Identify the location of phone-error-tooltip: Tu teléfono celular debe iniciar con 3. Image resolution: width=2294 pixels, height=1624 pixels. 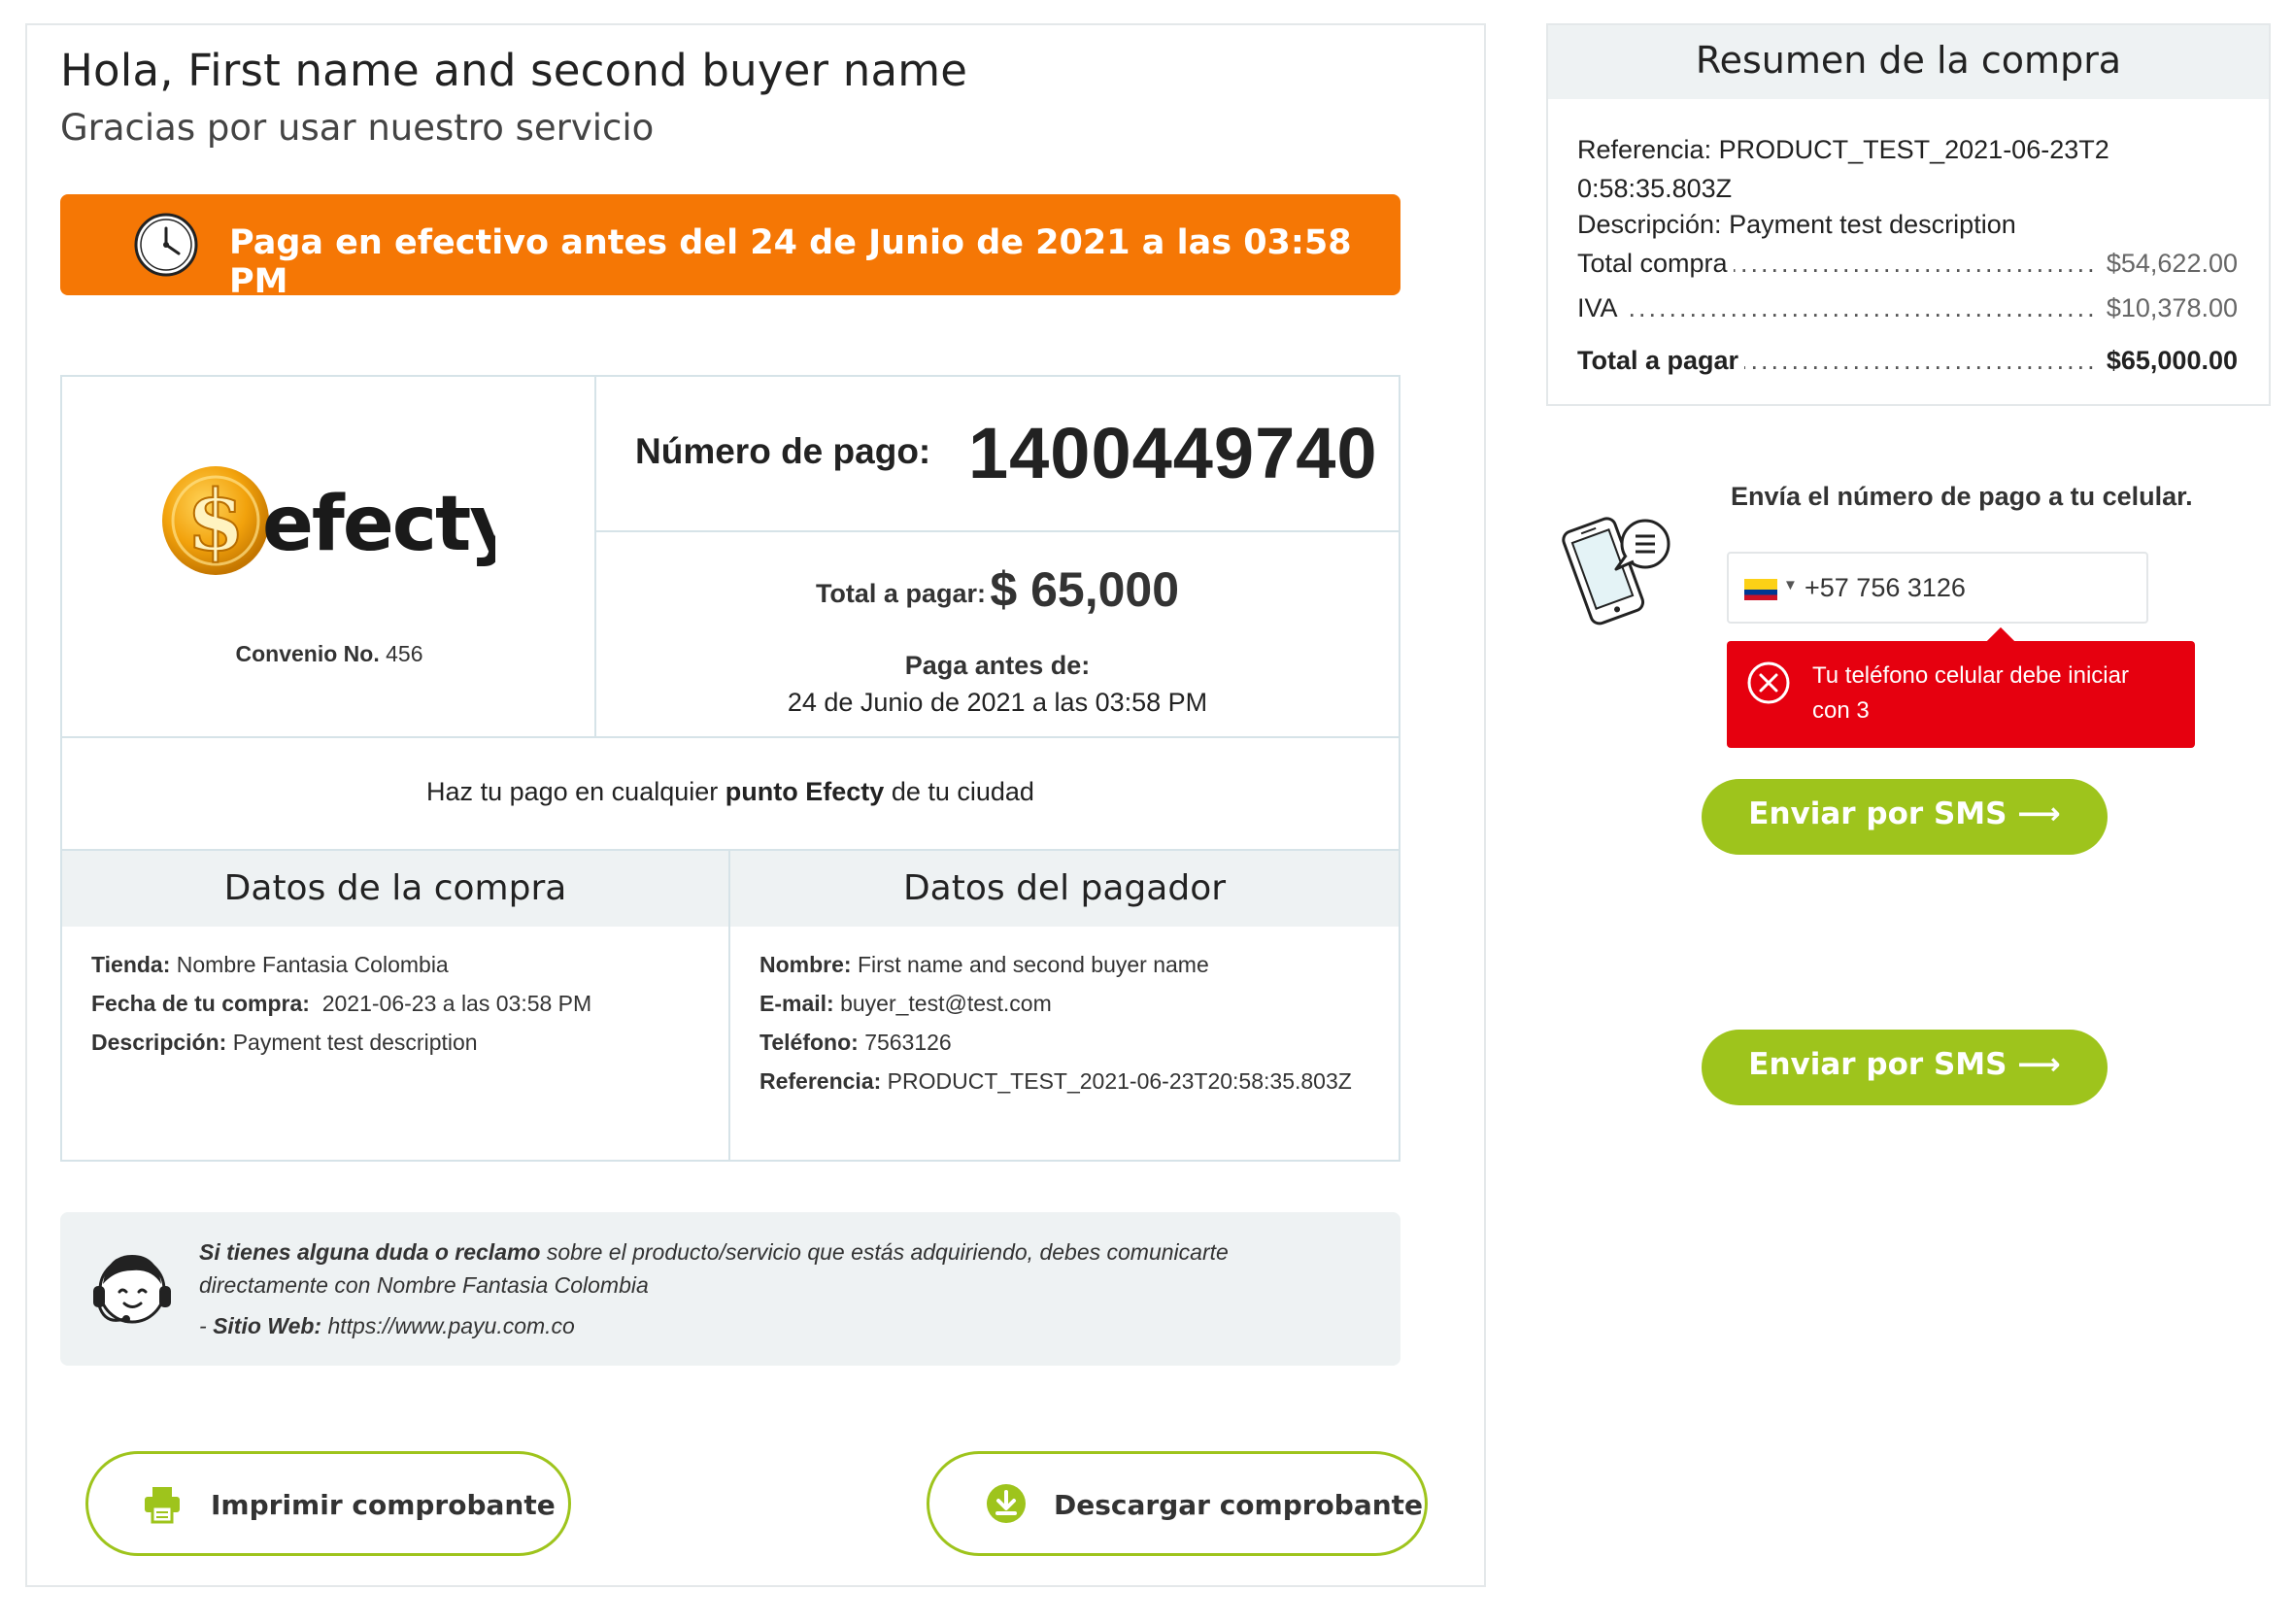
(1961, 687).